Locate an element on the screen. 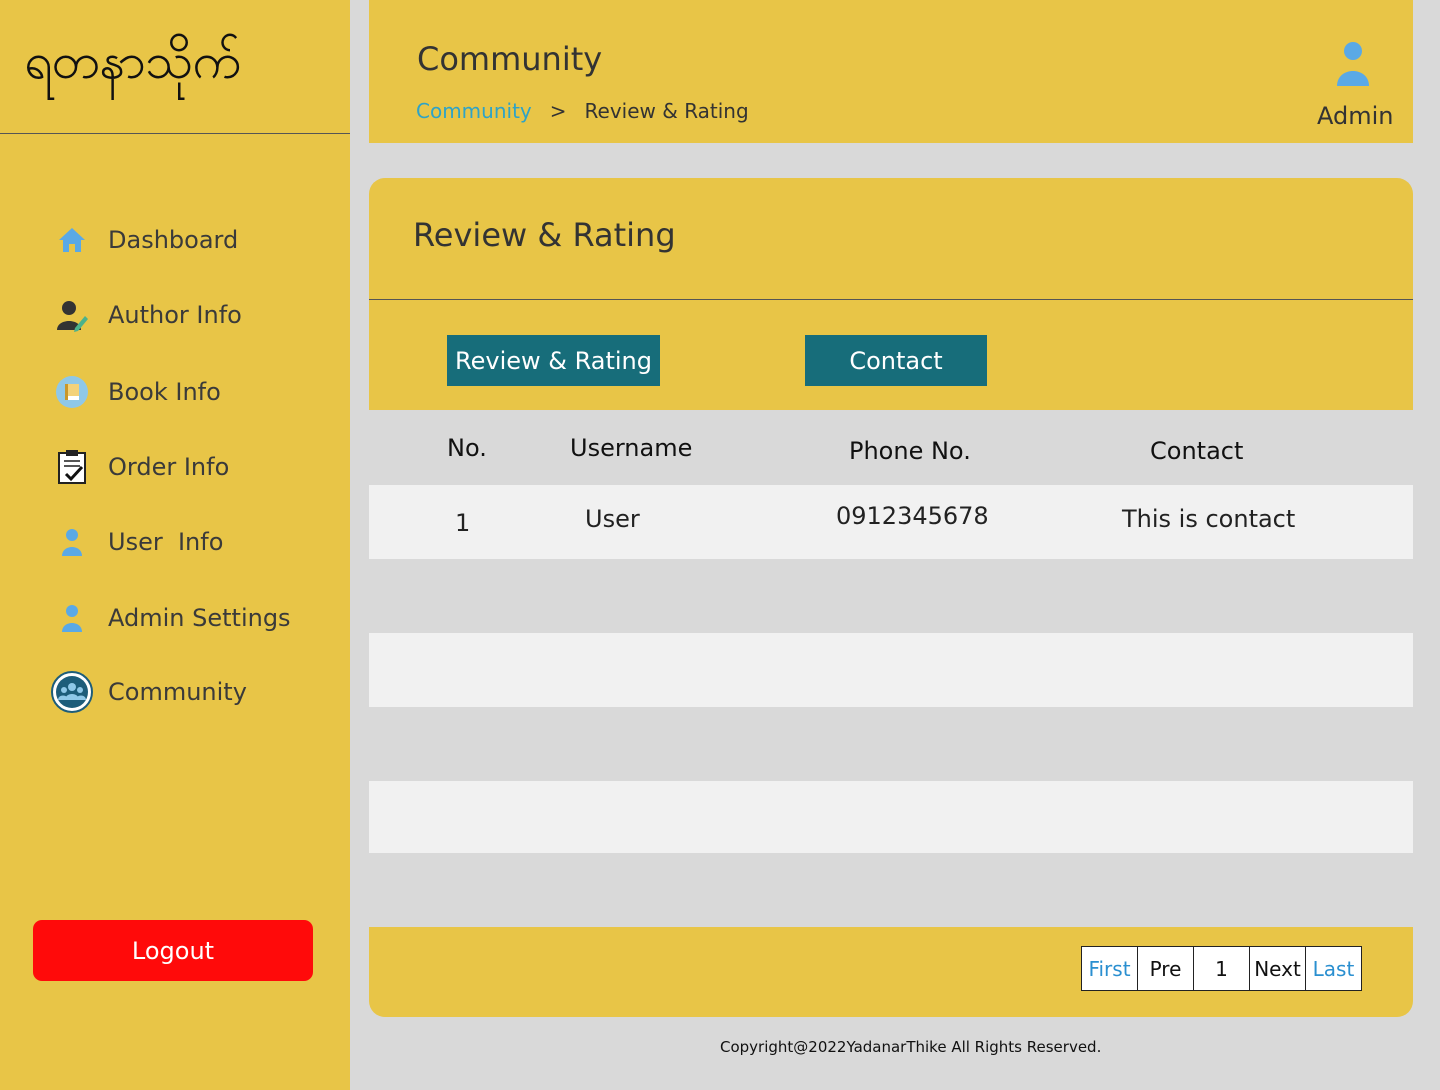  column-header-contact: Contact is located at coordinates (1197, 451).